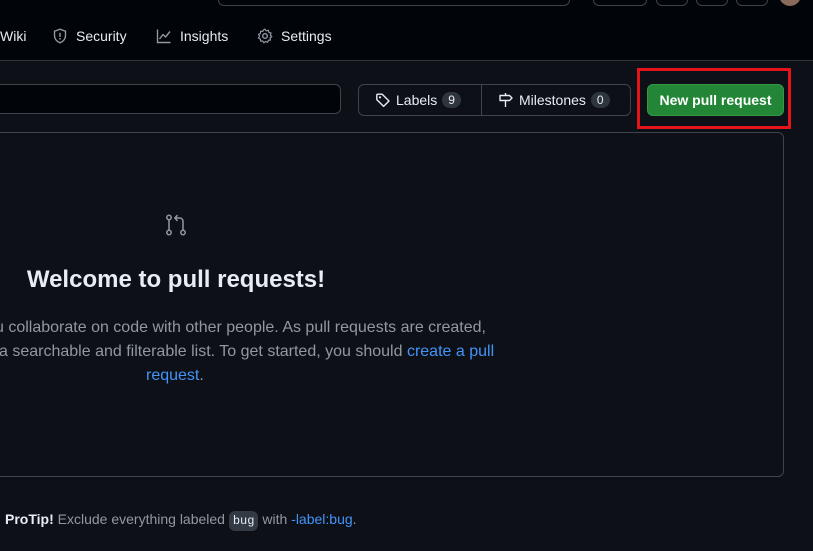 The height and width of the screenshot is (551, 813). I want to click on graph-icon, so click(163, 36).